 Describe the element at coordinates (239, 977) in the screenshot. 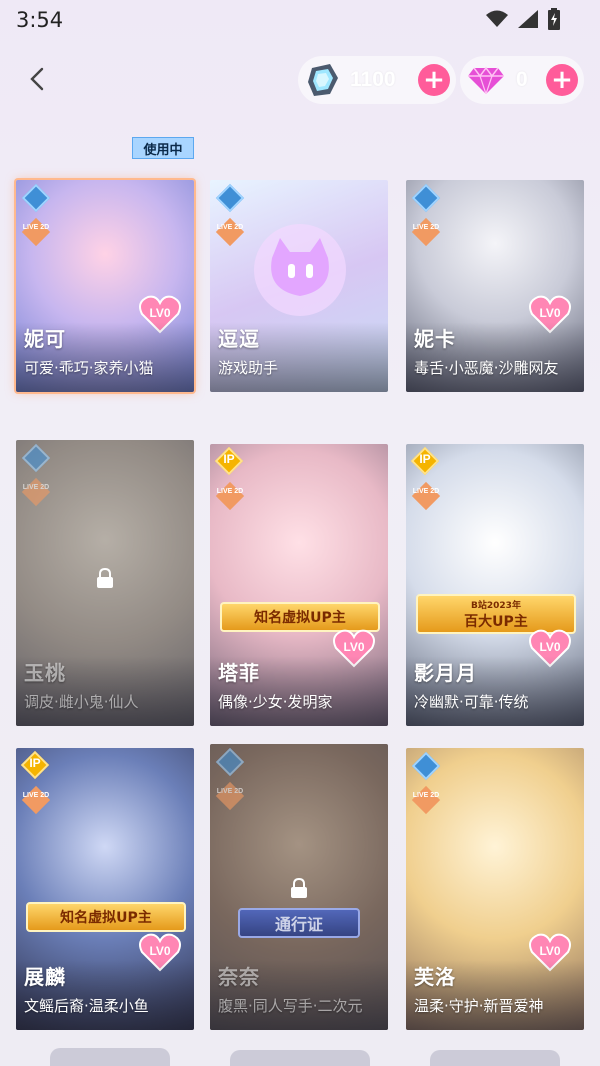

I see `character-name: 奈奈` at that location.